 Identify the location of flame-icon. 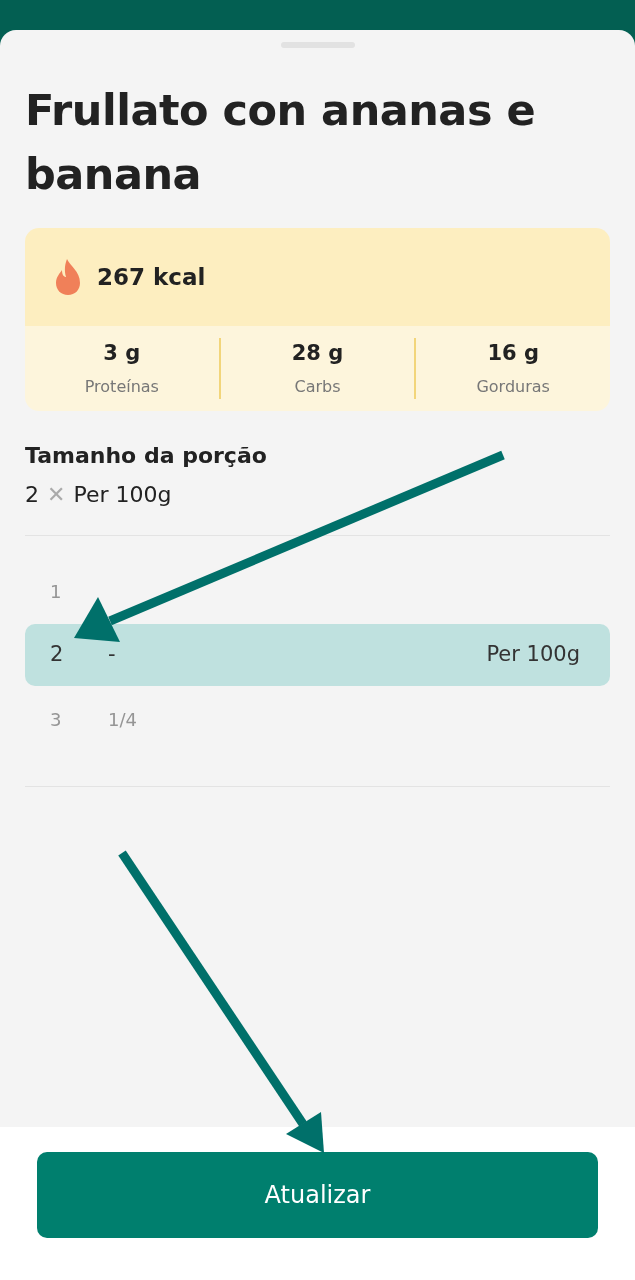
(68, 277).